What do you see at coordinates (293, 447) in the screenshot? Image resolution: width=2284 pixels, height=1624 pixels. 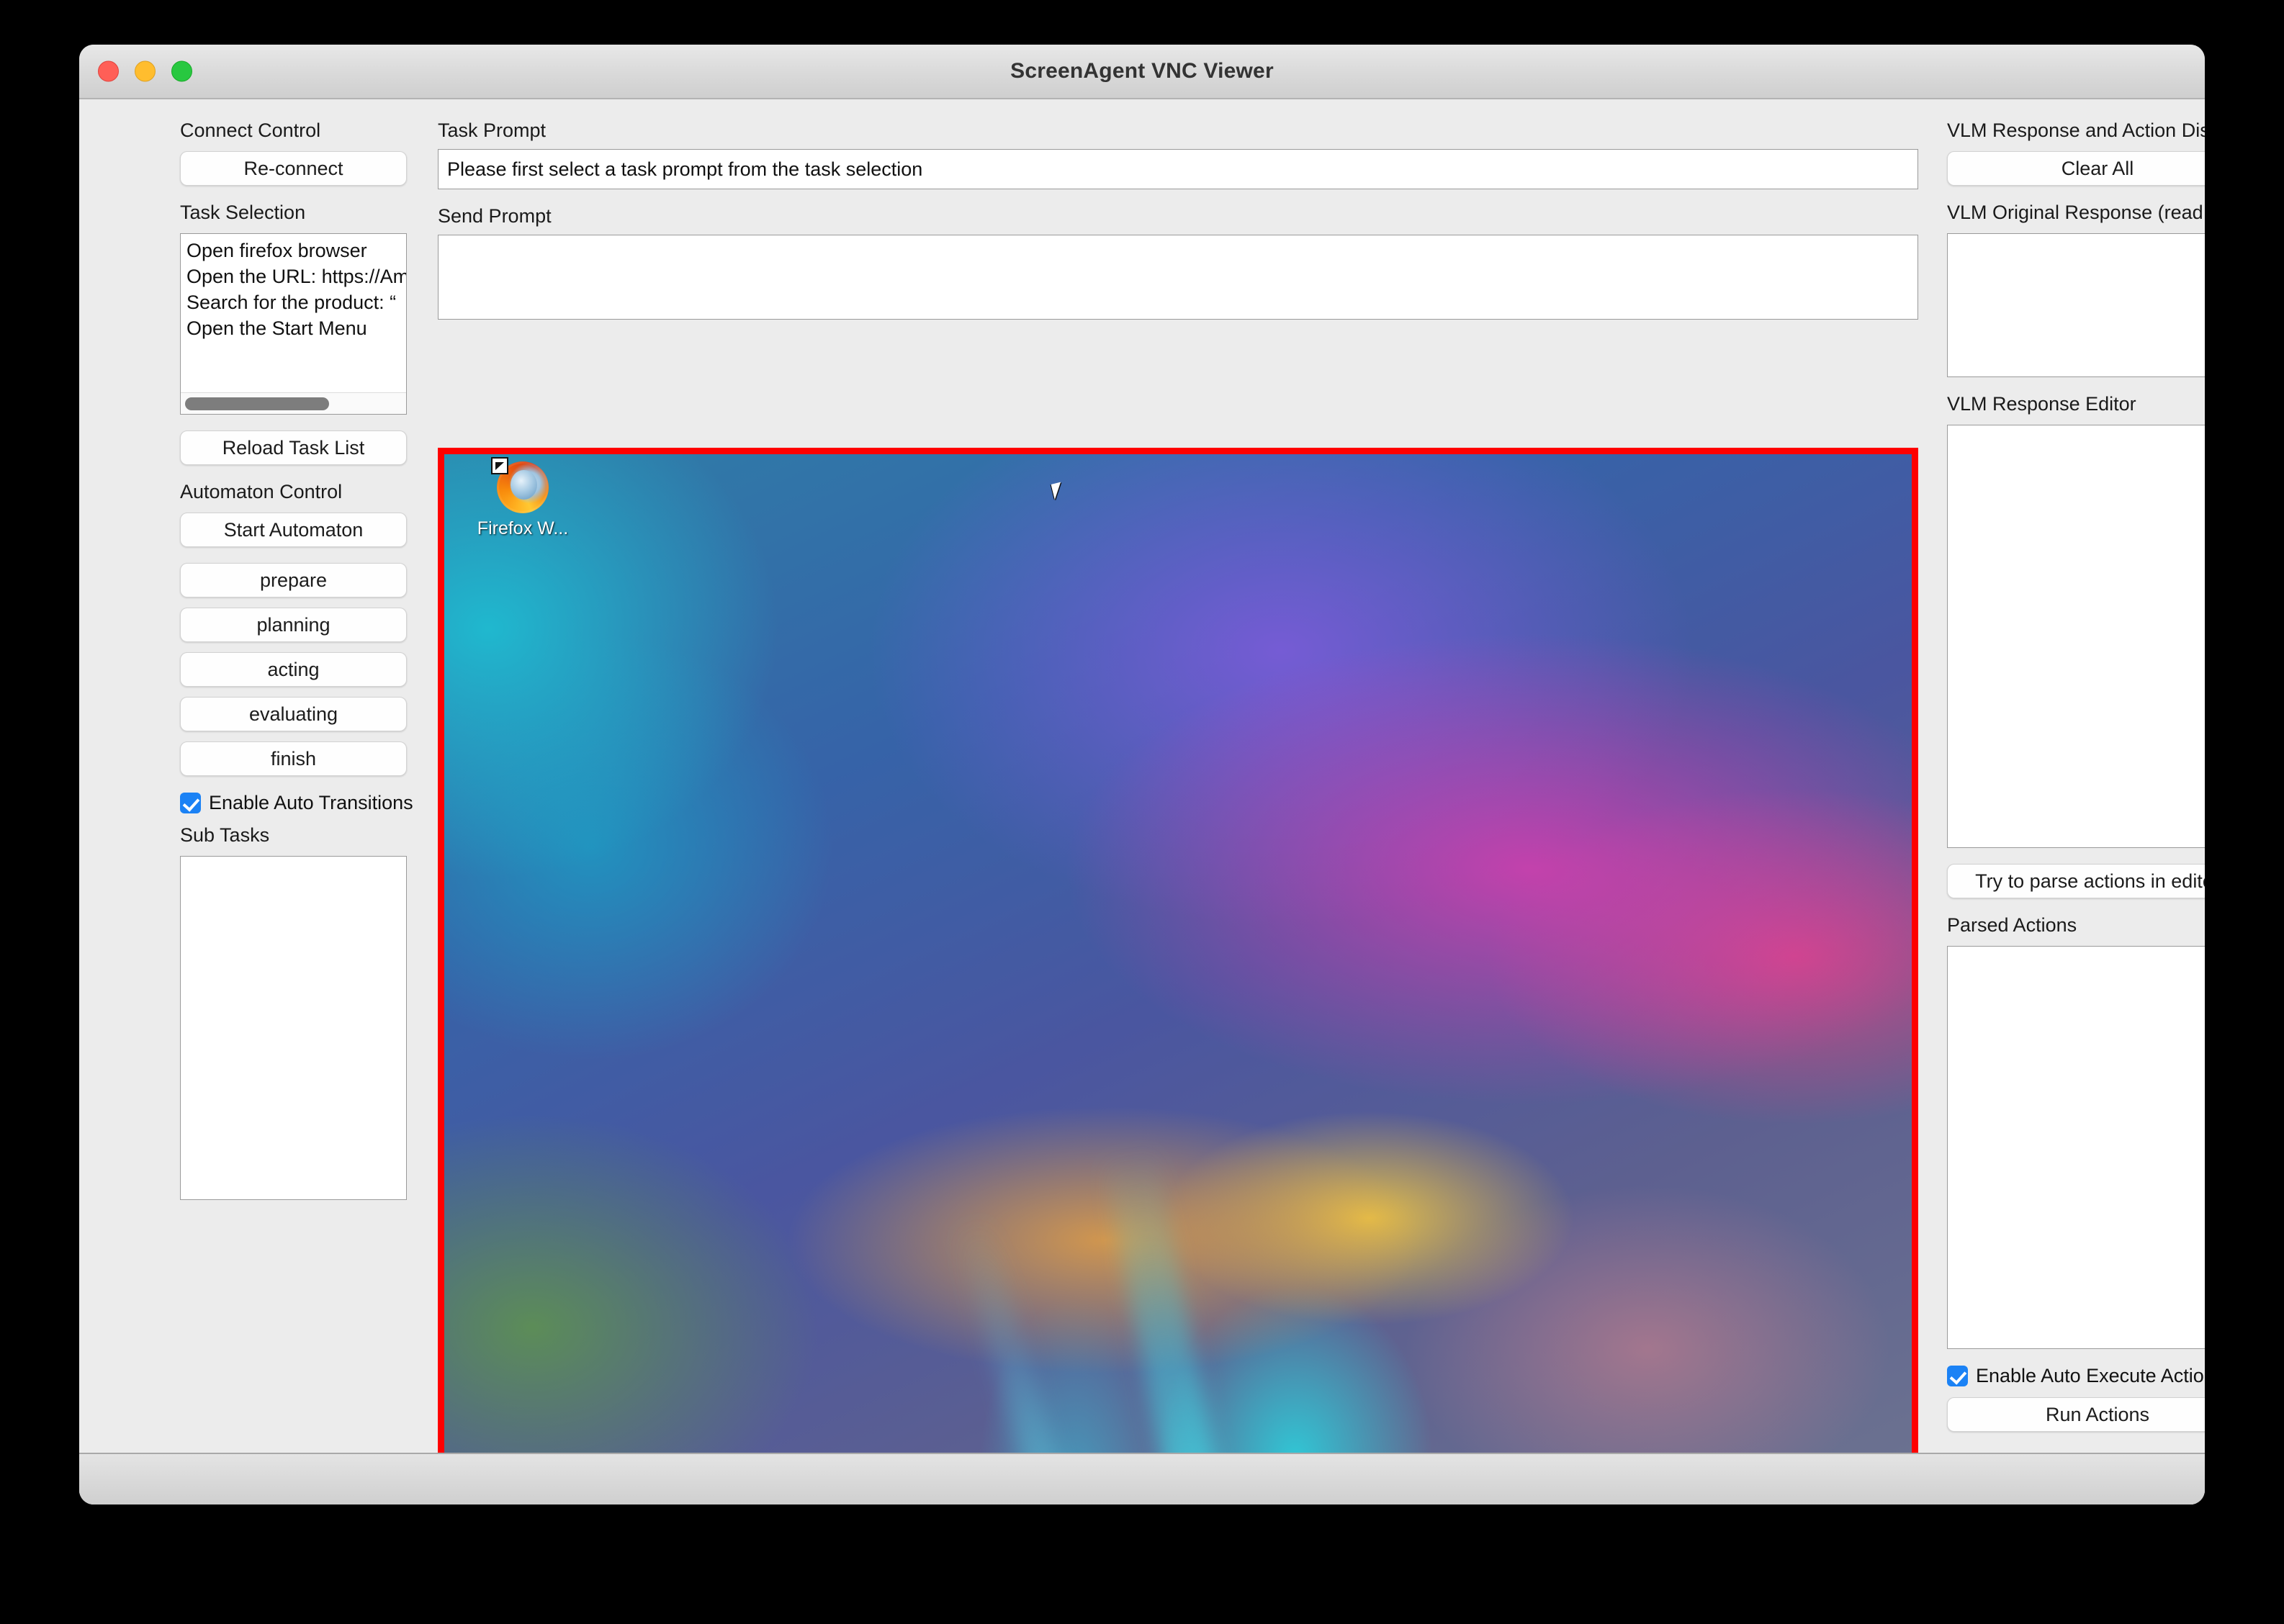 I see `reload-task-list-button: Reload Task List` at bounding box center [293, 447].